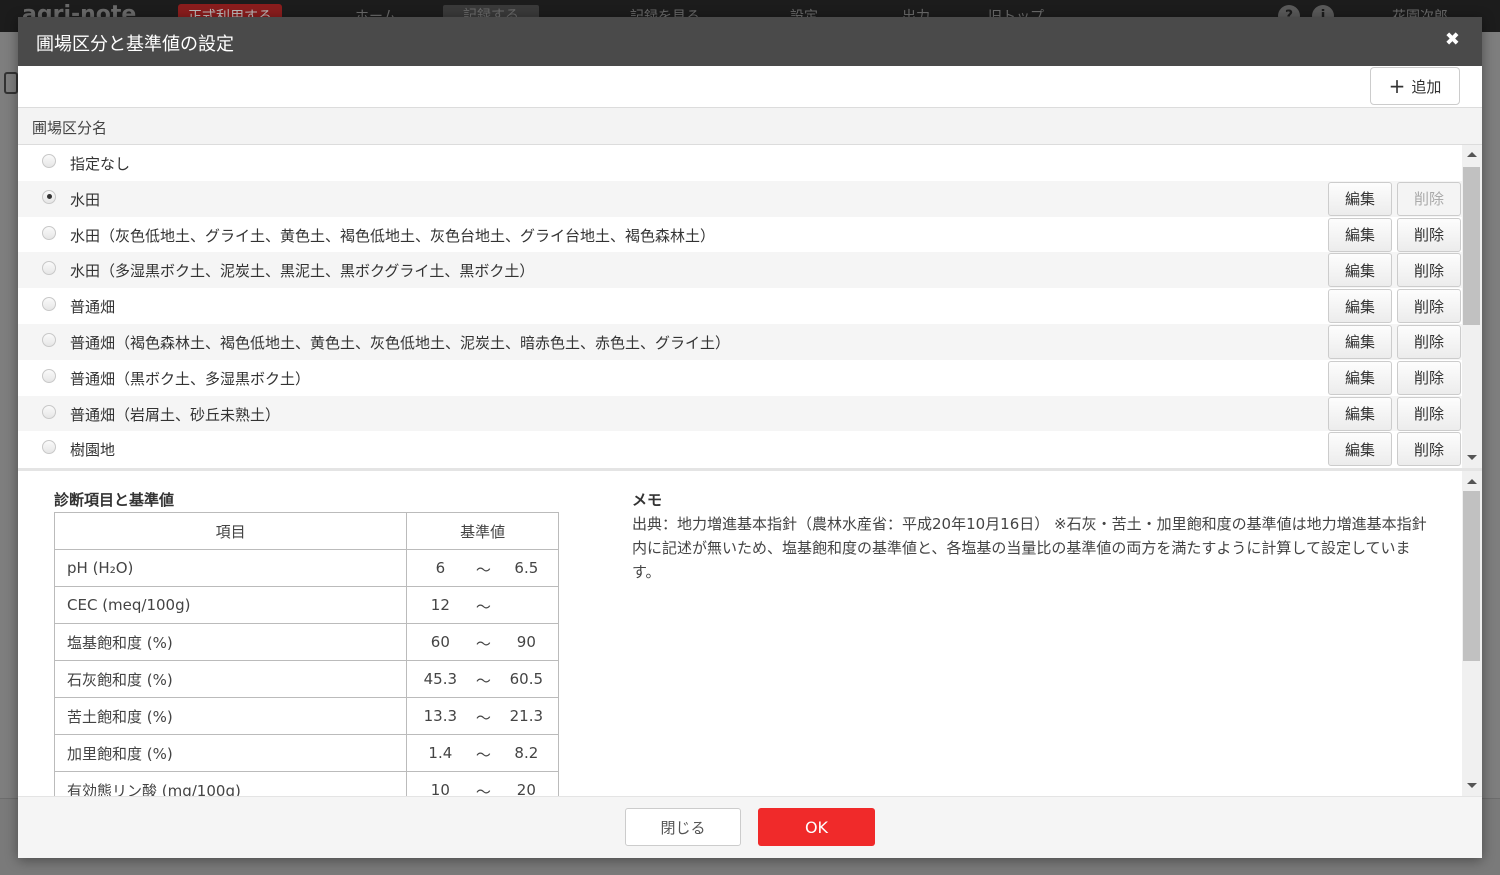 This screenshot has height=875, width=1500. I want to click on diagnosis-item-value: 60 〜 90, so click(482, 642).